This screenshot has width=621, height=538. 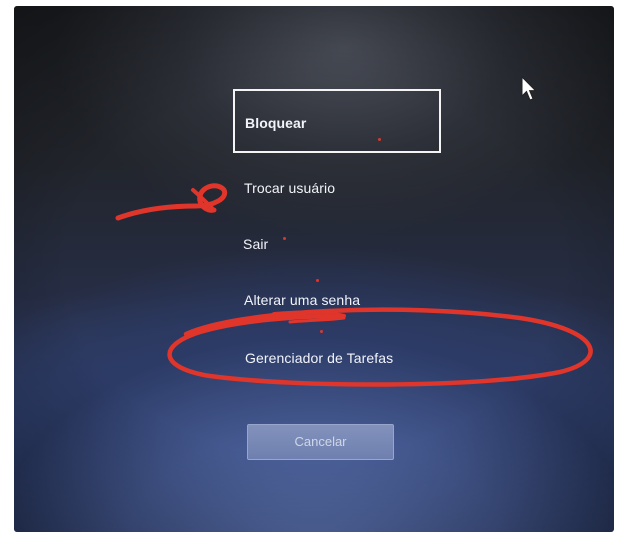 I want to click on sign-out-option-label: Sair, so click(x=256, y=244).